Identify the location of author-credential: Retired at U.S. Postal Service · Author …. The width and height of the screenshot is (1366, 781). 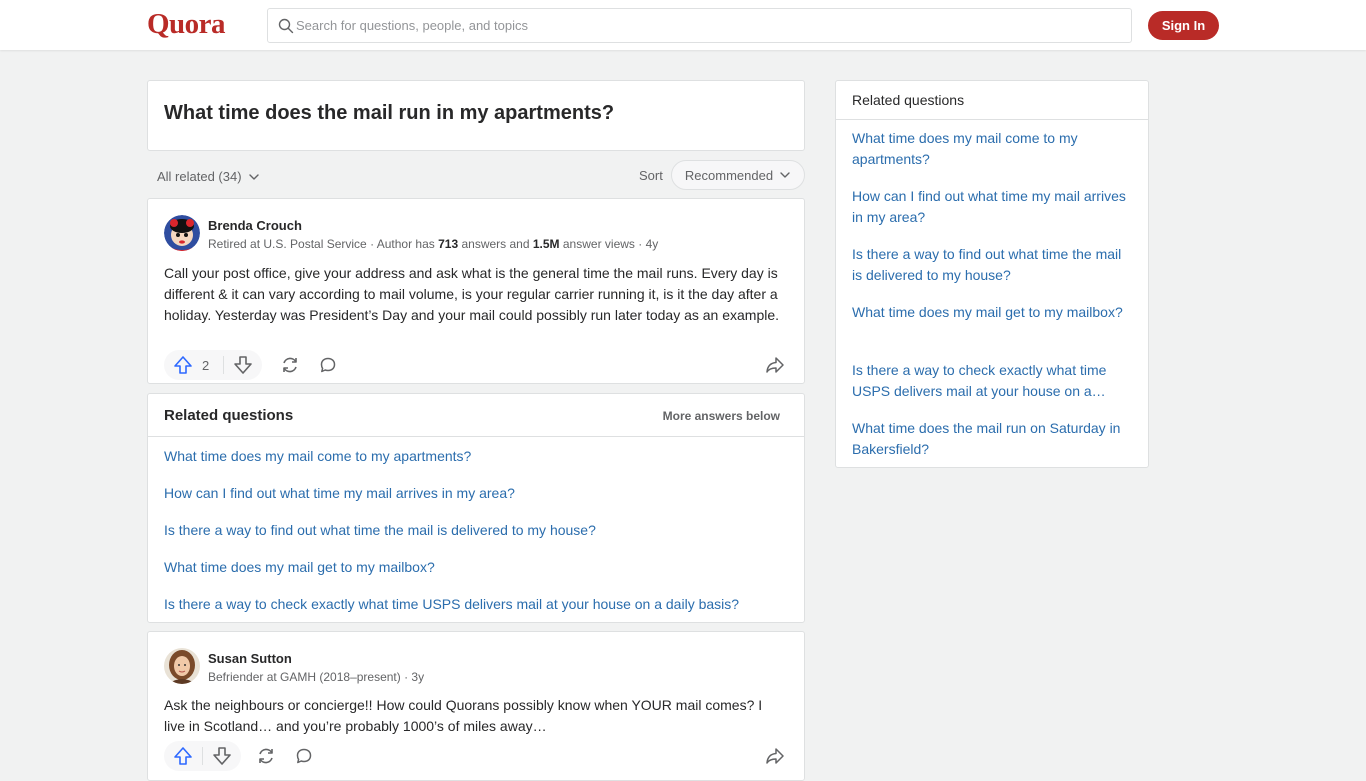
(433, 244).